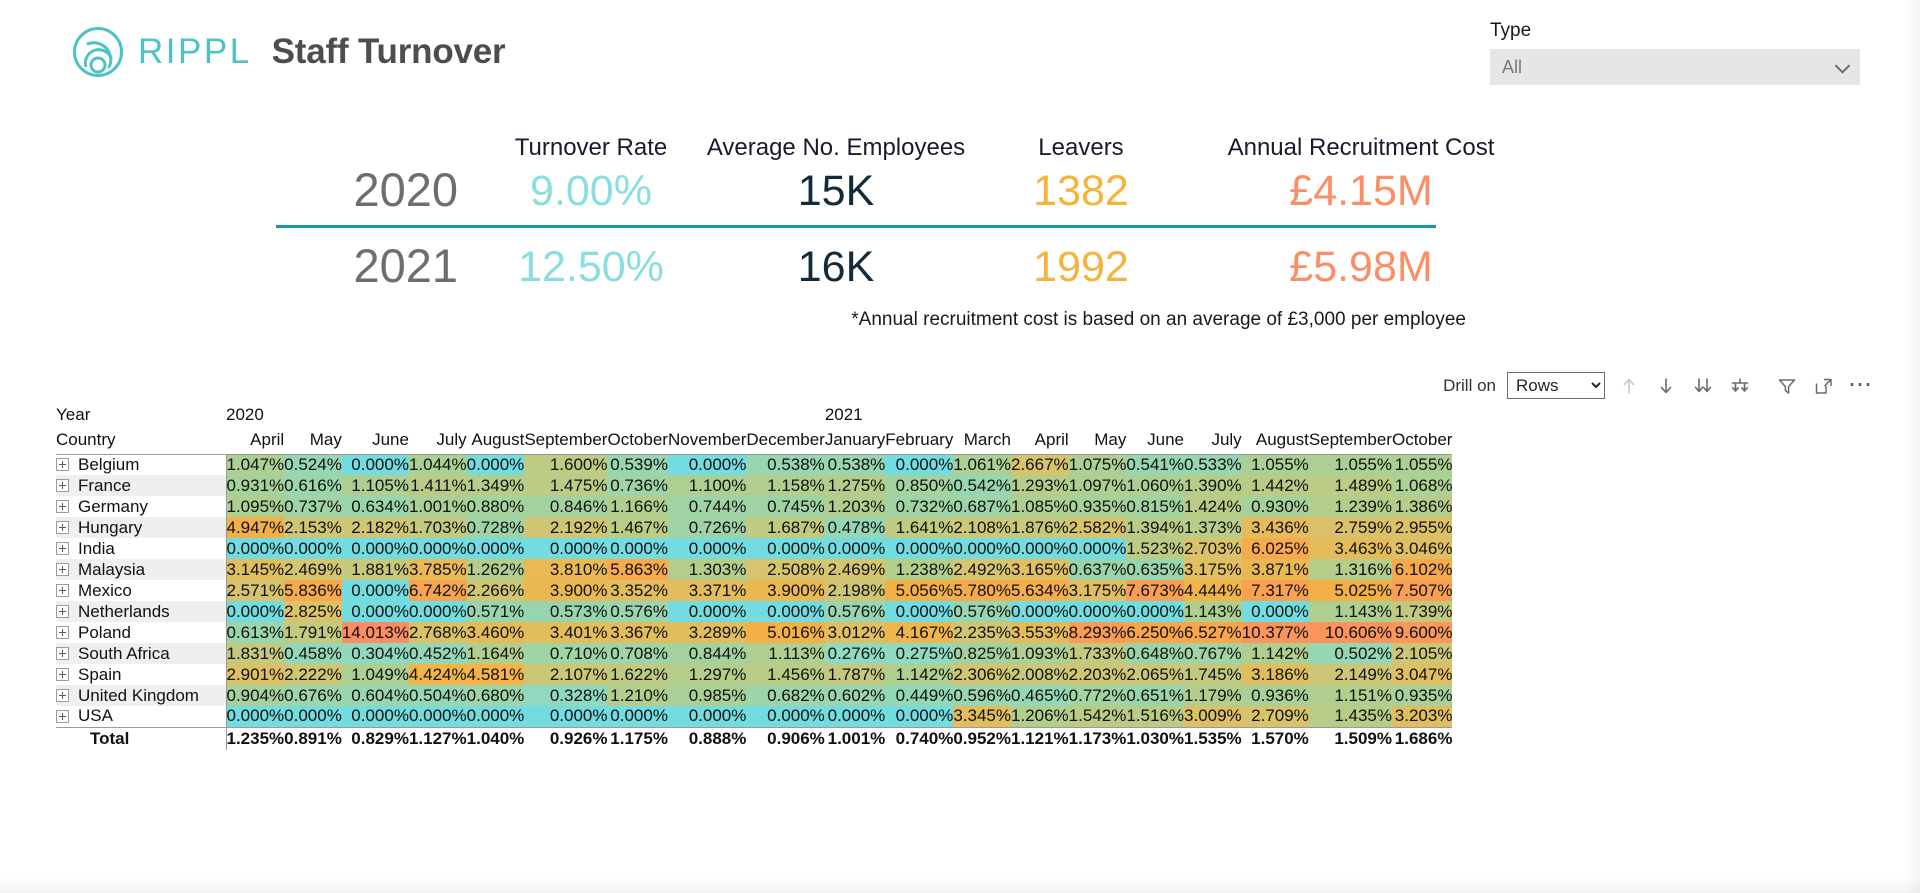 The height and width of the screenshot is (893, 1920). I want to click on matrix-cell: 0.767%, so click(1213, 653).